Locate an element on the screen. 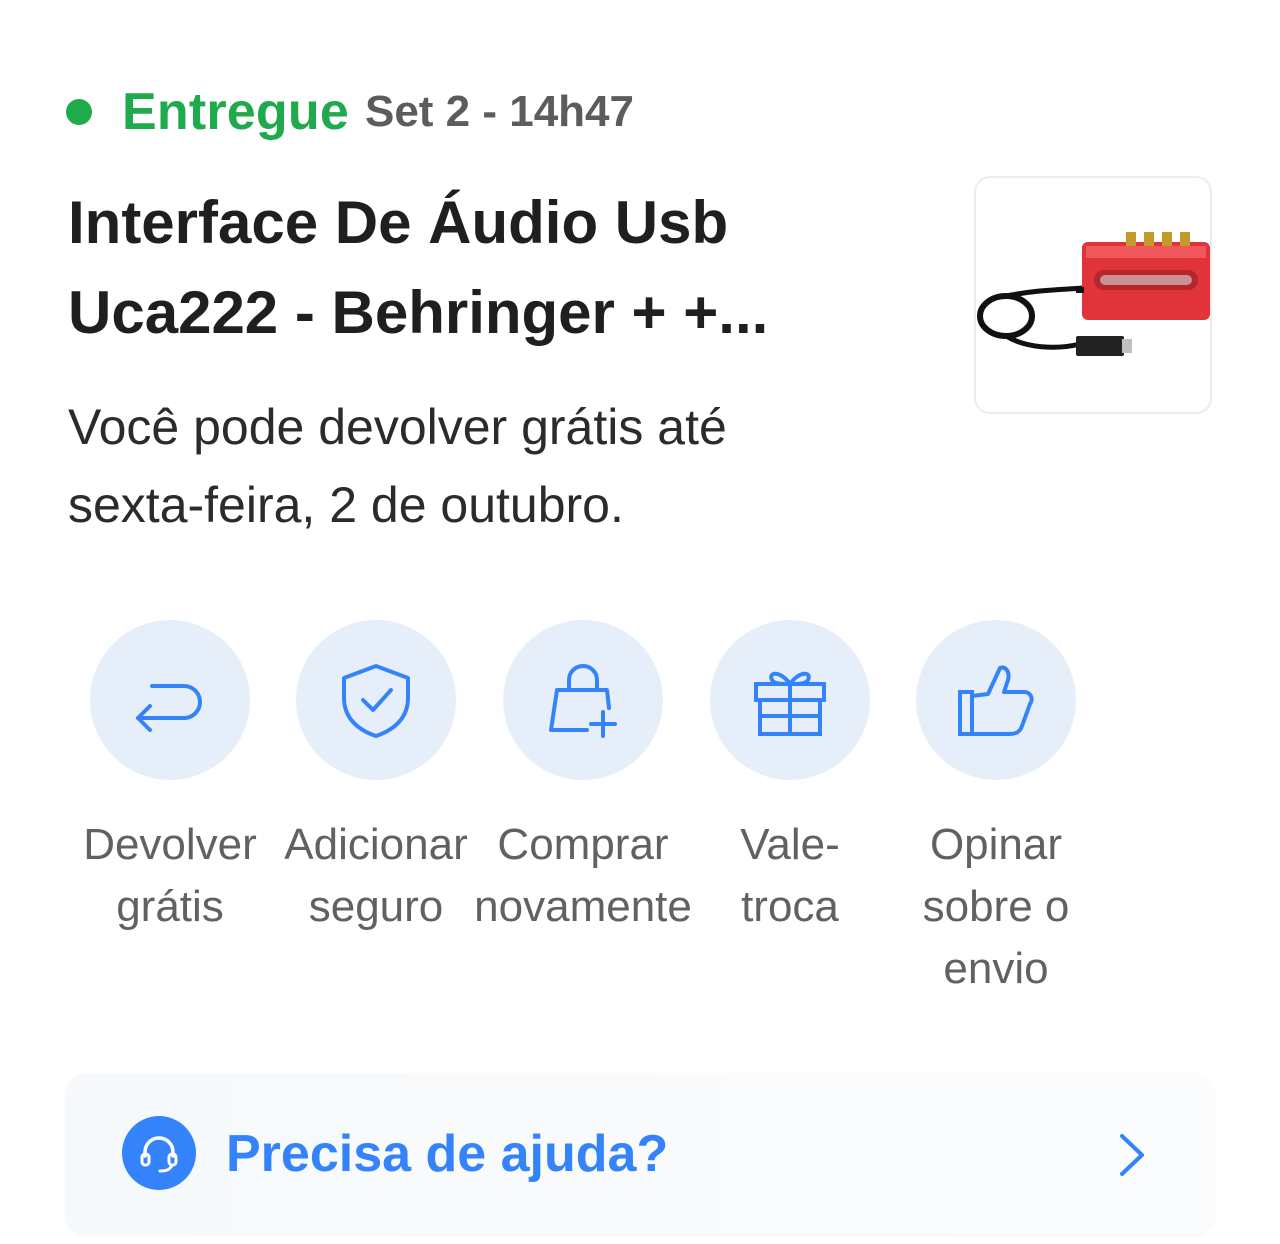 Image resolution: width=1280 pixels, height=1244 pixels. rate-shipping-button is located at coordinates (996, 700).